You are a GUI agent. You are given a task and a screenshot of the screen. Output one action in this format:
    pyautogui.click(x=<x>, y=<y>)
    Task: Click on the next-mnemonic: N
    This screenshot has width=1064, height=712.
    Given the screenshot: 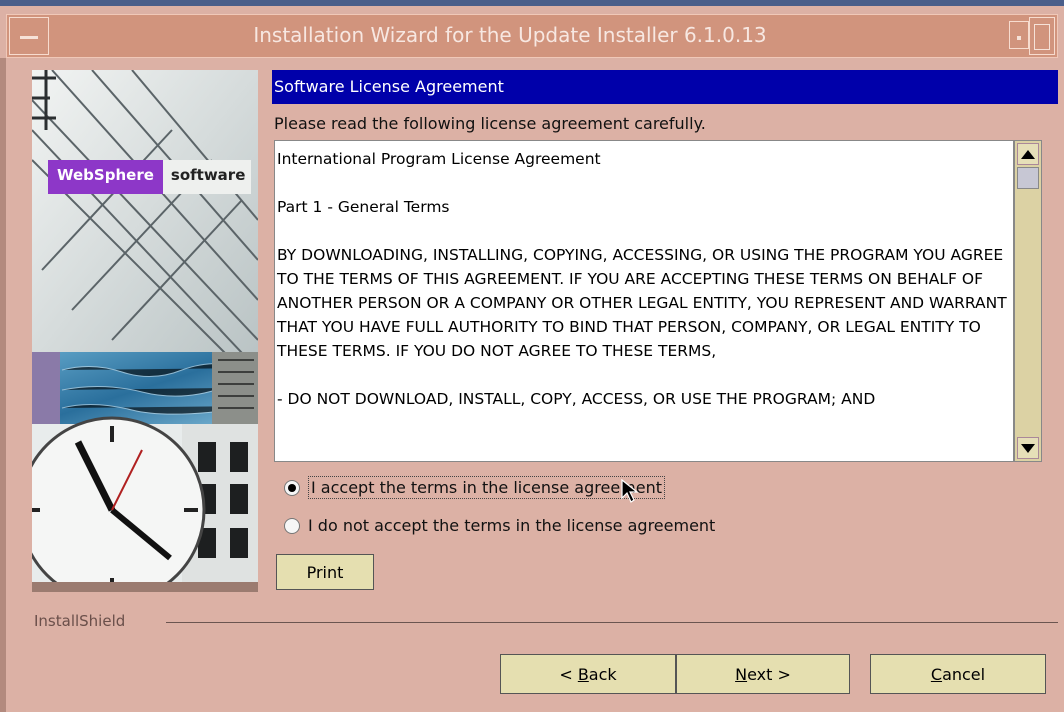 What is the action you would take?
    pyautogui.click(x=741, y=674)
    